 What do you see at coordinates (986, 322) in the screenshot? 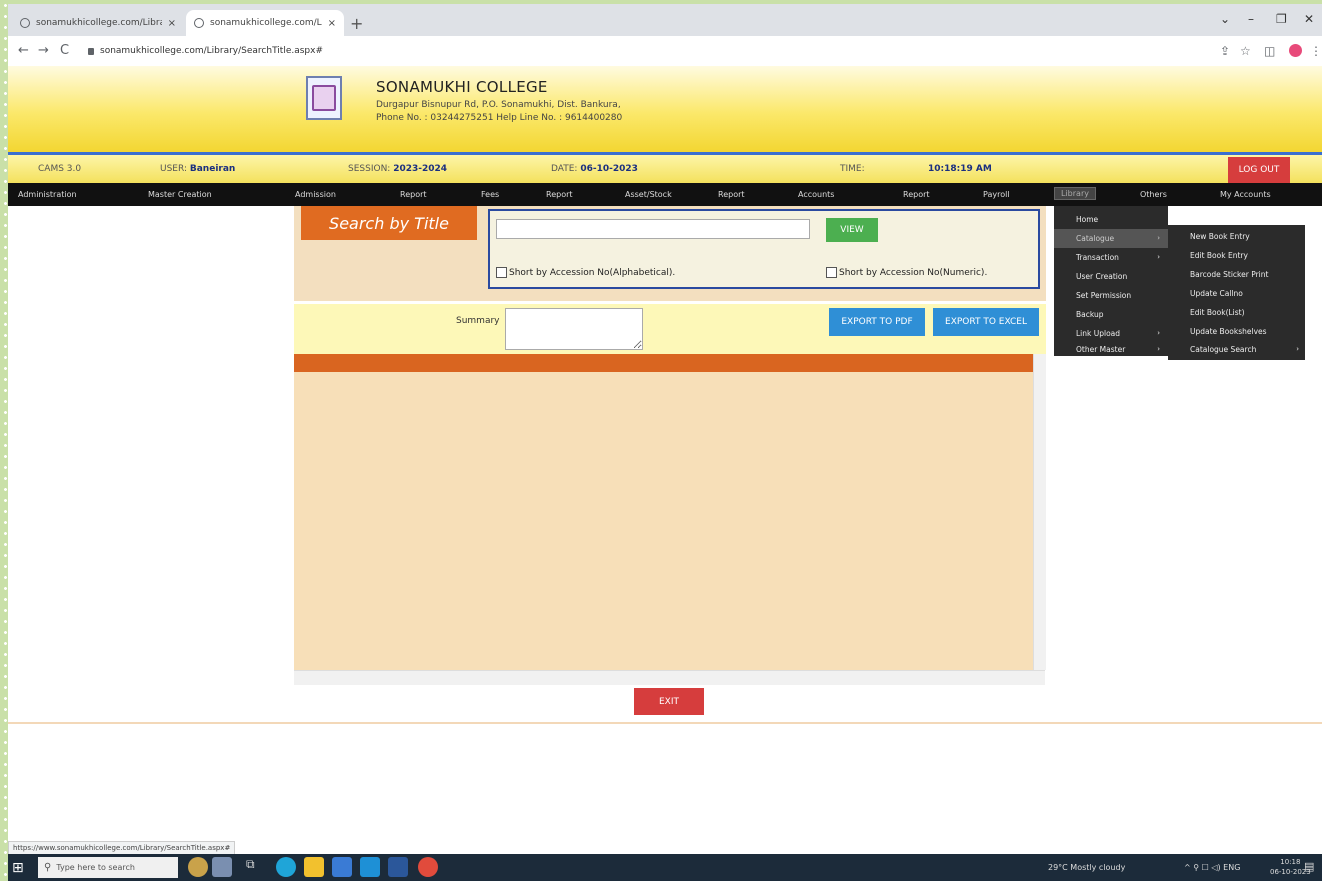
I see `export-excel-button: EXPORT TO EXCEL` at bounding box center [986, 322].